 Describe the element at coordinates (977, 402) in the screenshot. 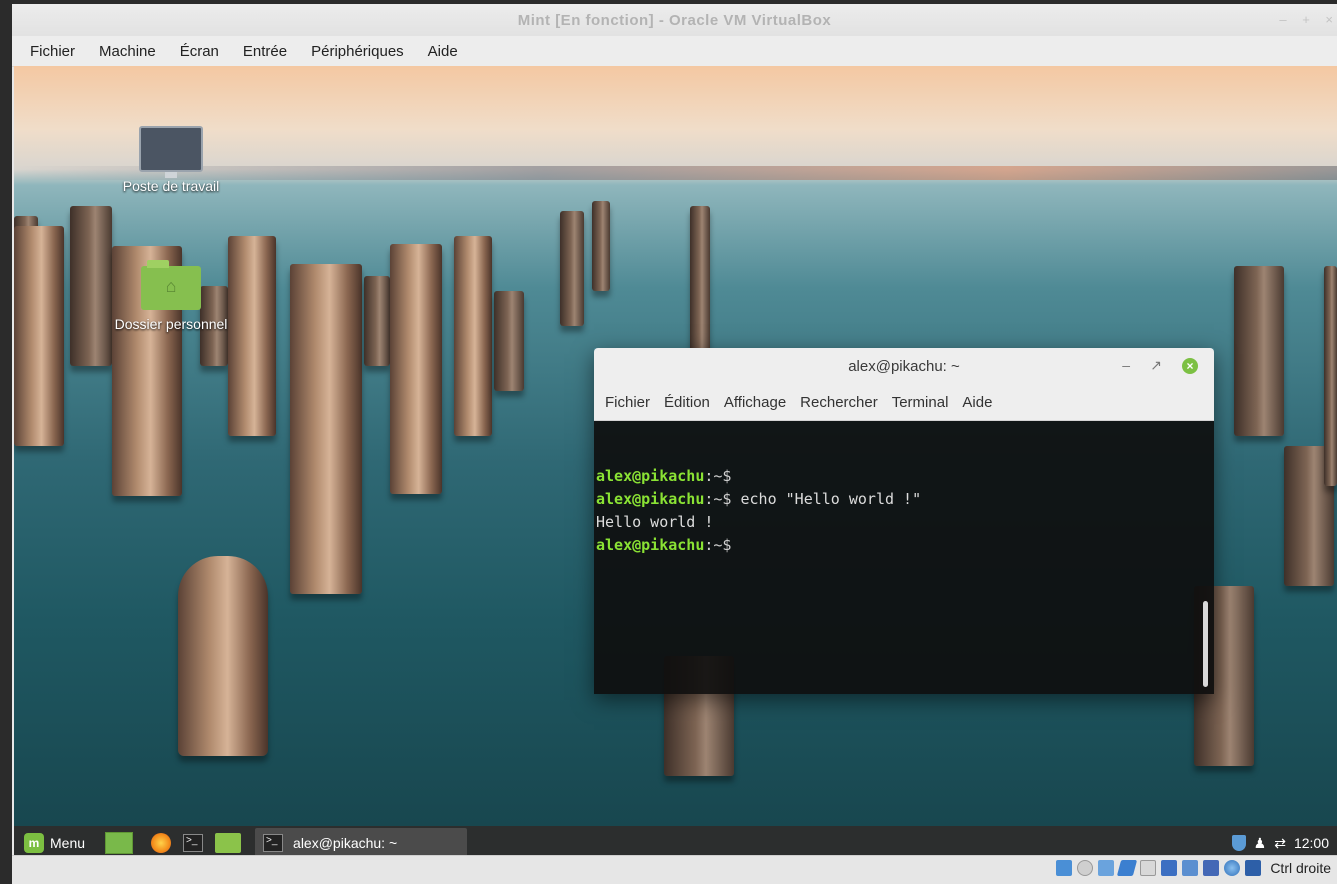

I see `terminal-menu-aide: Aide` at that location.